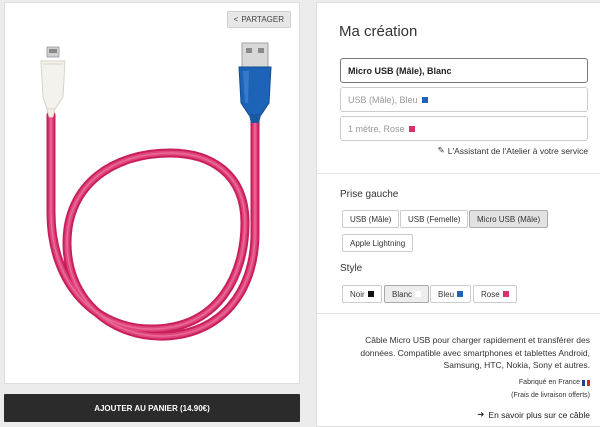 The height and width of the screenshot is (427, 600). Describe the element at coordinates (369, 194) in the screenshot. I see `connector-section-label: Prise gauche` at that location.